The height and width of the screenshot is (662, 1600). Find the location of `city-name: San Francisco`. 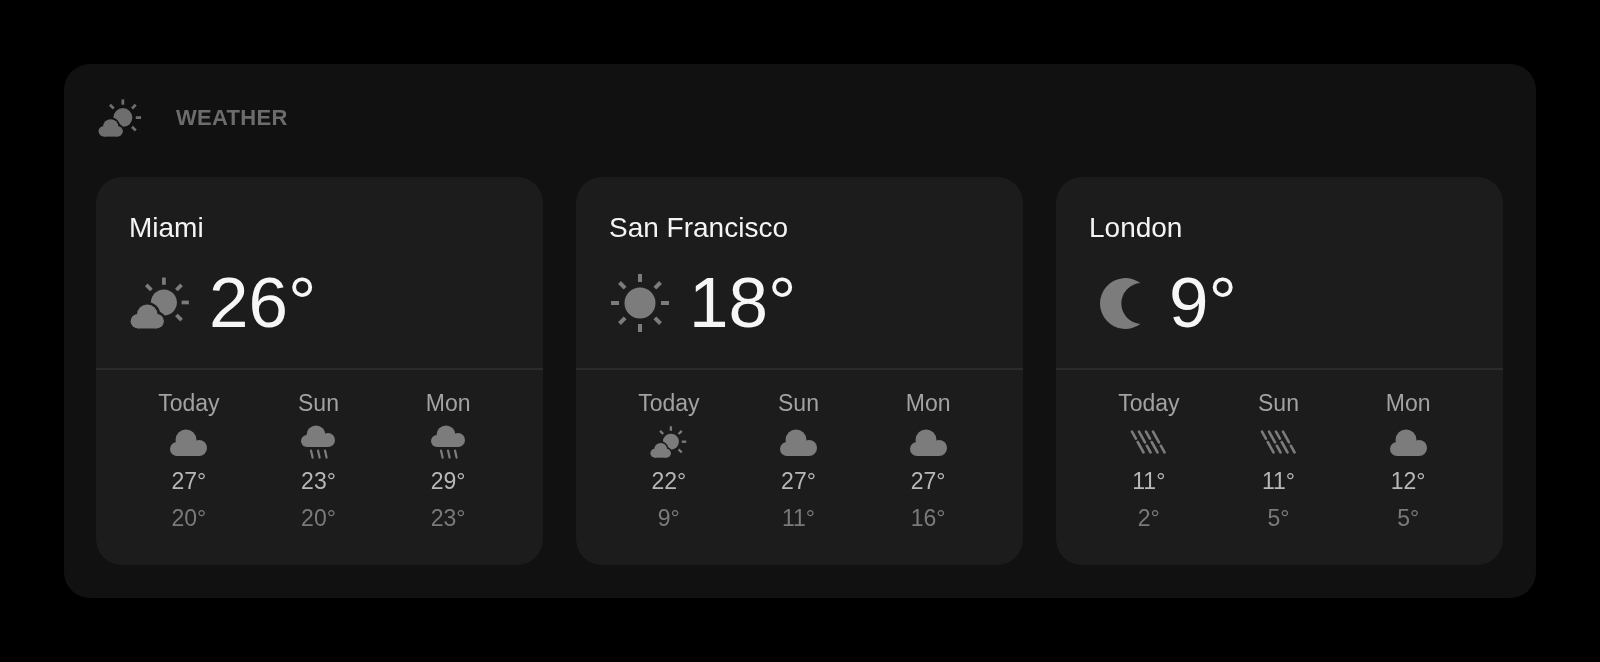

city-name: San Francisco is located at coordinates (698, 228).